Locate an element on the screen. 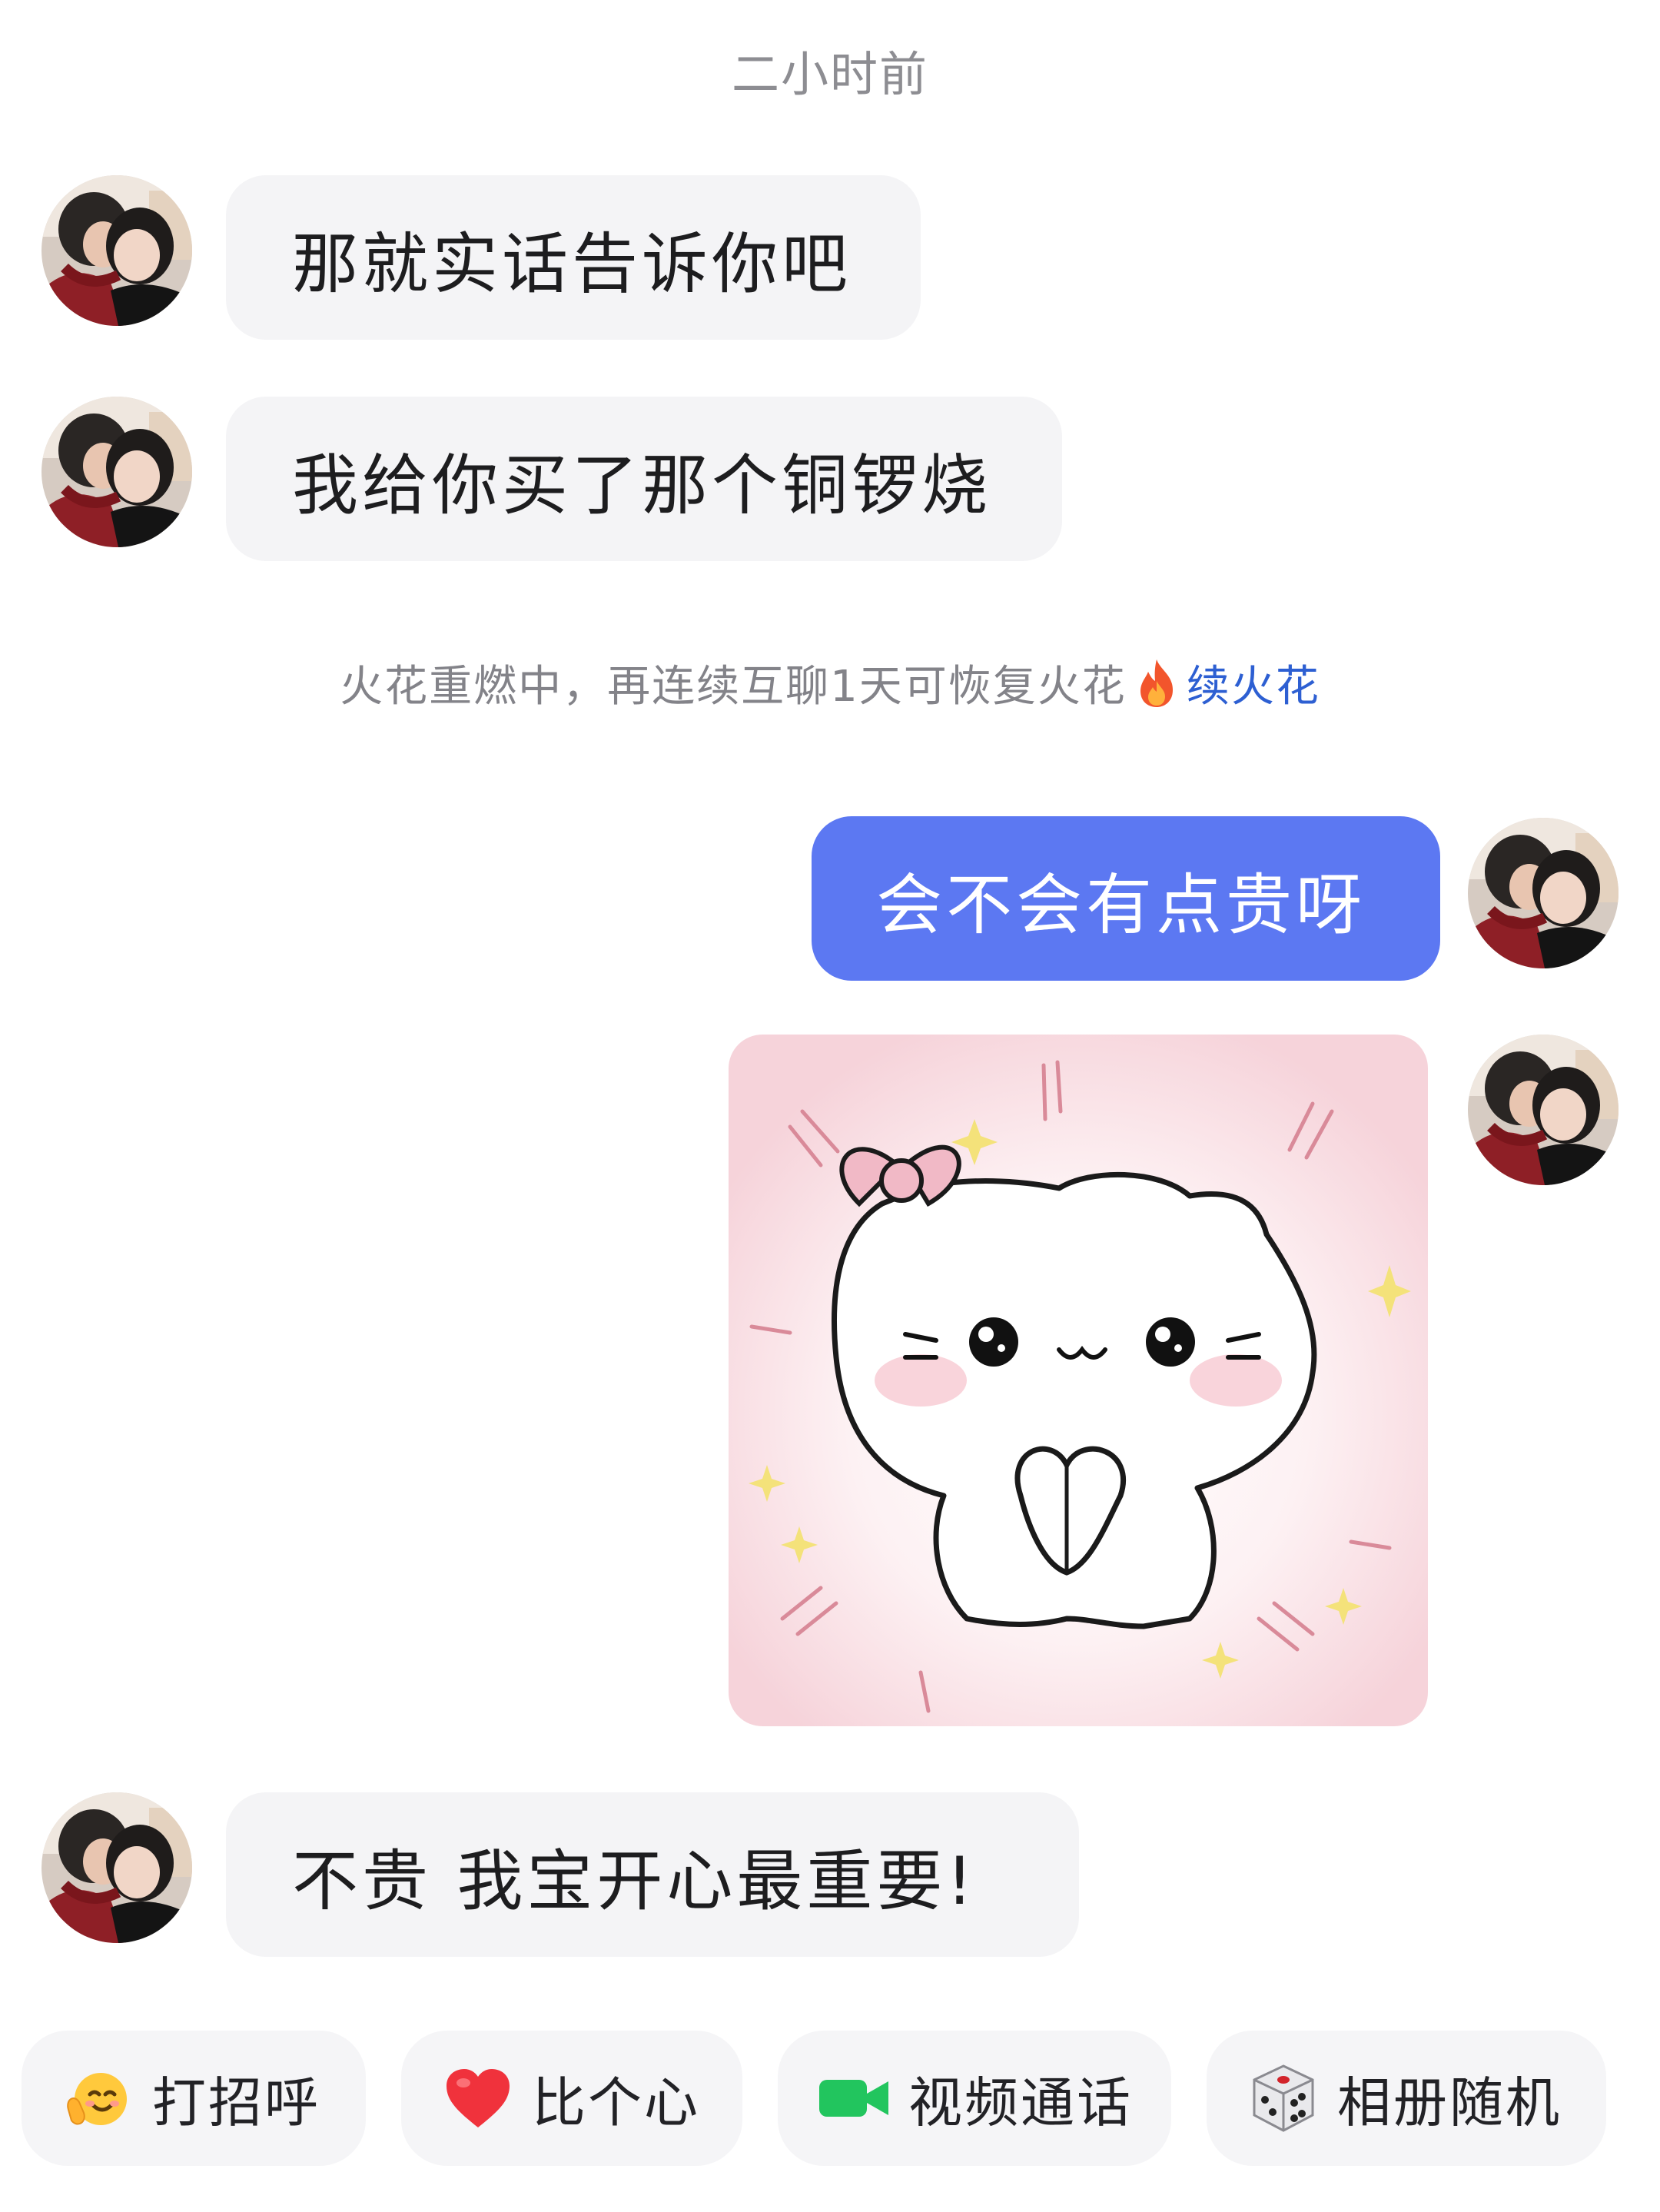  quick-action-label: 相册随机 is located at coordinates (1449, 2102).